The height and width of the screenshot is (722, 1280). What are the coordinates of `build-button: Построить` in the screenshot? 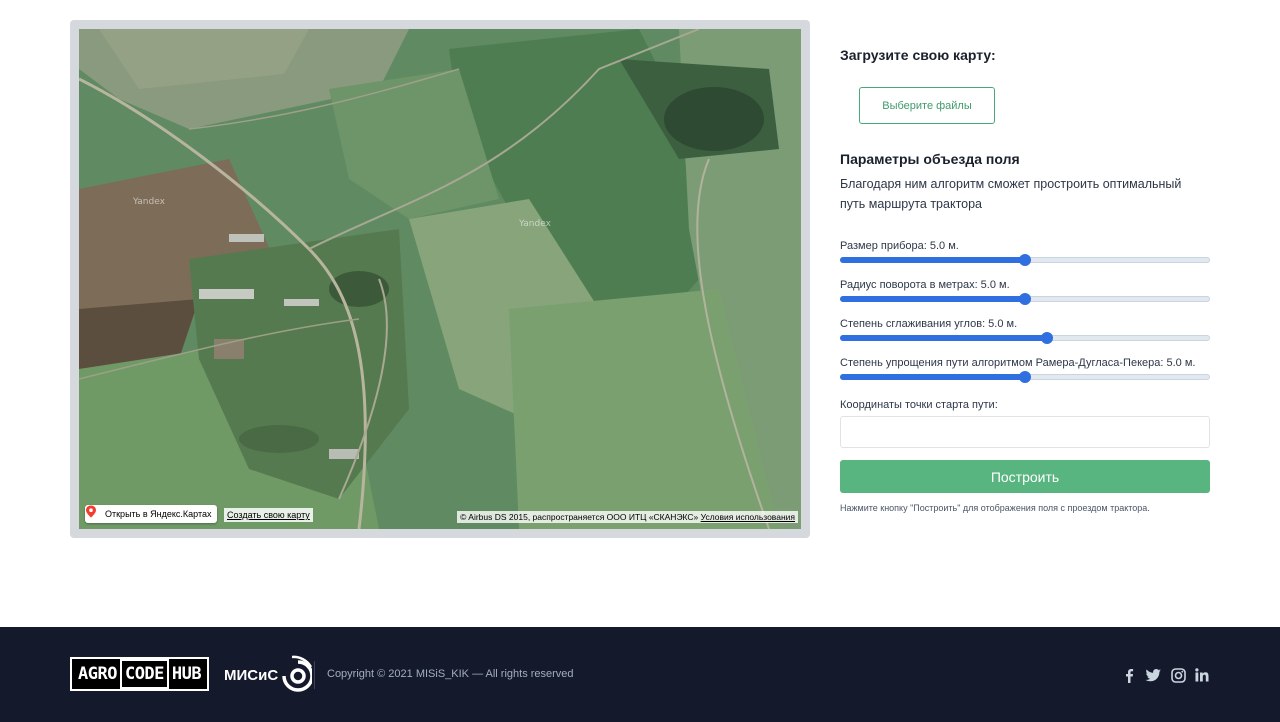 It's located at (1025, 476).